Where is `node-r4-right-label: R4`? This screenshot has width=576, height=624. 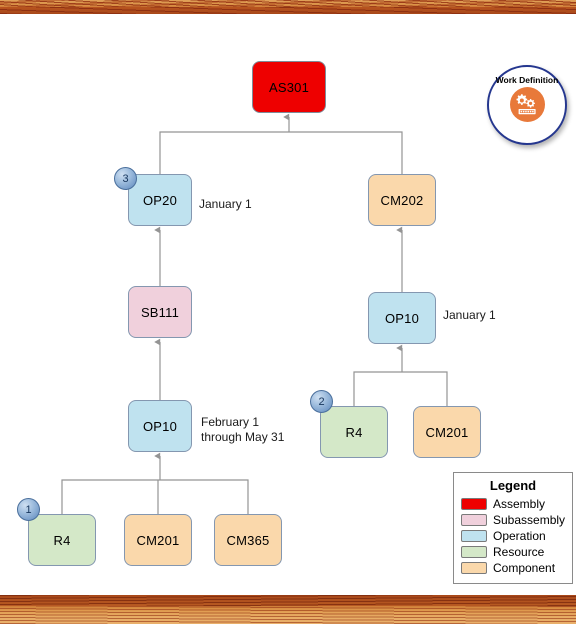 node-r4-right-label: R4 is located at coordinates (354, 432).